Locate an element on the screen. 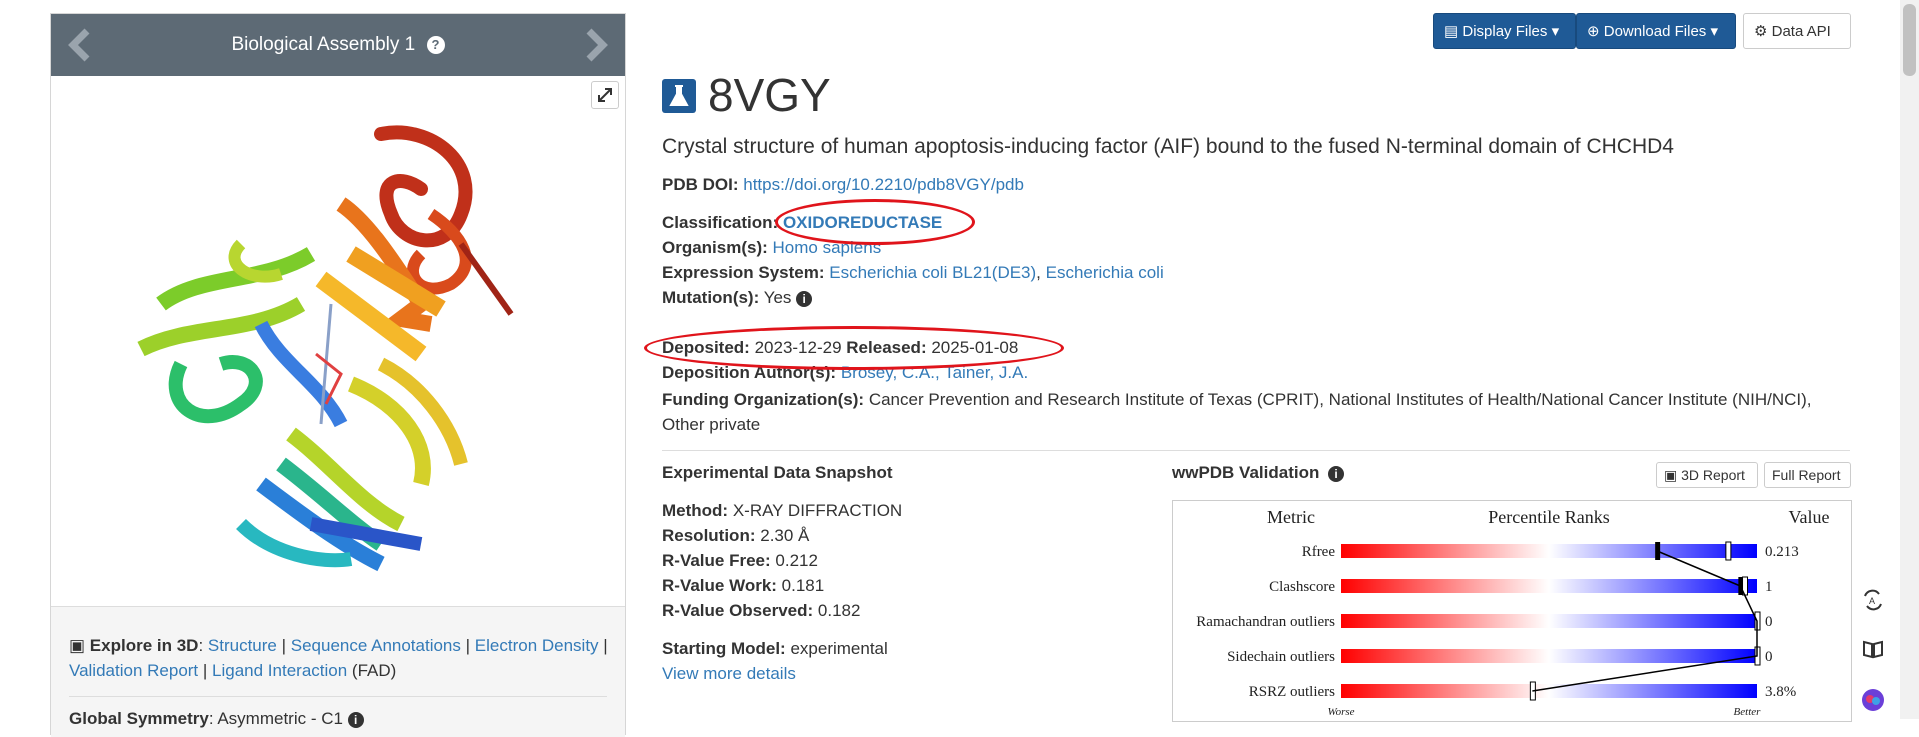  annotation-circle-dates is located at coordinates (854, 348).